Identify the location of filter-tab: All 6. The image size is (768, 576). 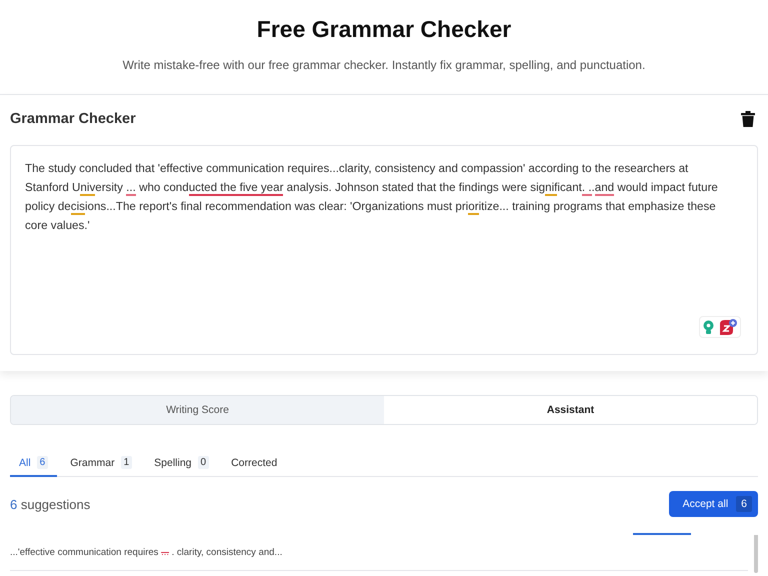
(34, 464).